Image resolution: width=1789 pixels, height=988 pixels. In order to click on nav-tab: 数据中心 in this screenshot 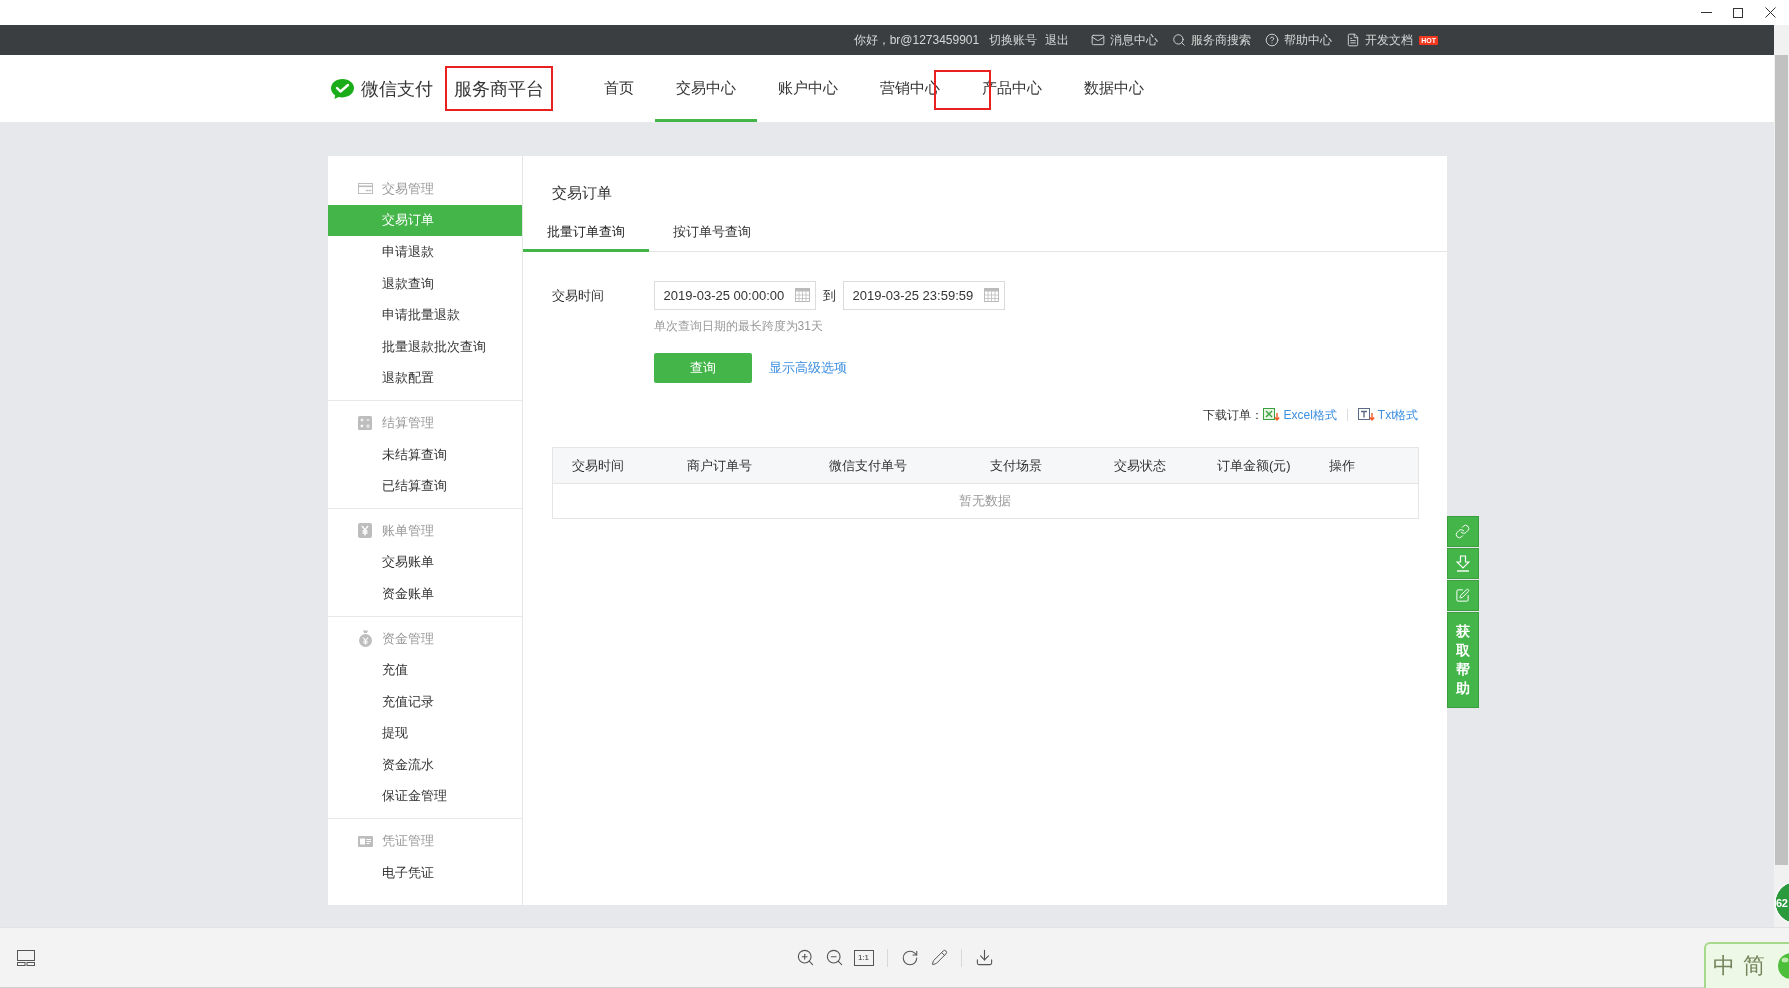, I will do `click(1114, 88)`.